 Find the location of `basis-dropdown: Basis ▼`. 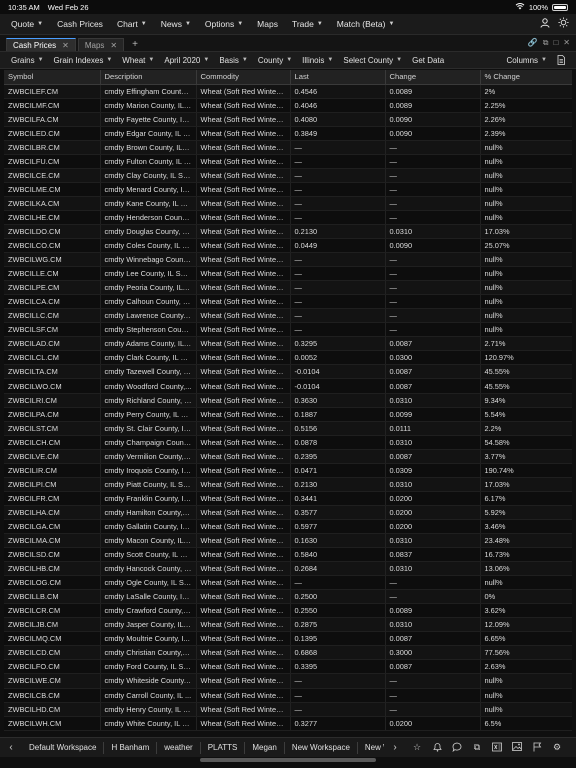

basis-dropdown: Basis ▼ is located at coordinates (233, 60).